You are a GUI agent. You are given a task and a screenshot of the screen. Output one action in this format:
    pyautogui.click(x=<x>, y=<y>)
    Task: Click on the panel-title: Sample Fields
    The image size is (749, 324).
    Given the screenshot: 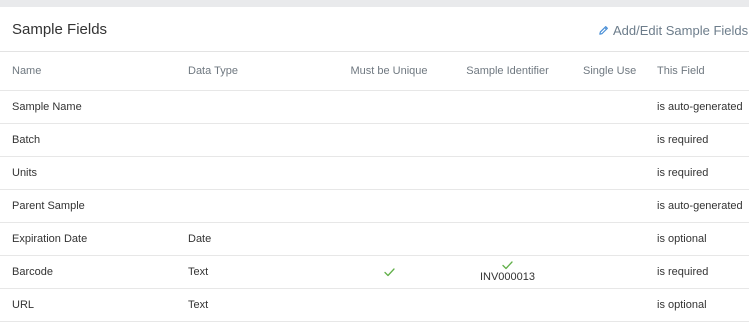 What is the action you would take?
    pyautogui.click(x=60, y=29)
    